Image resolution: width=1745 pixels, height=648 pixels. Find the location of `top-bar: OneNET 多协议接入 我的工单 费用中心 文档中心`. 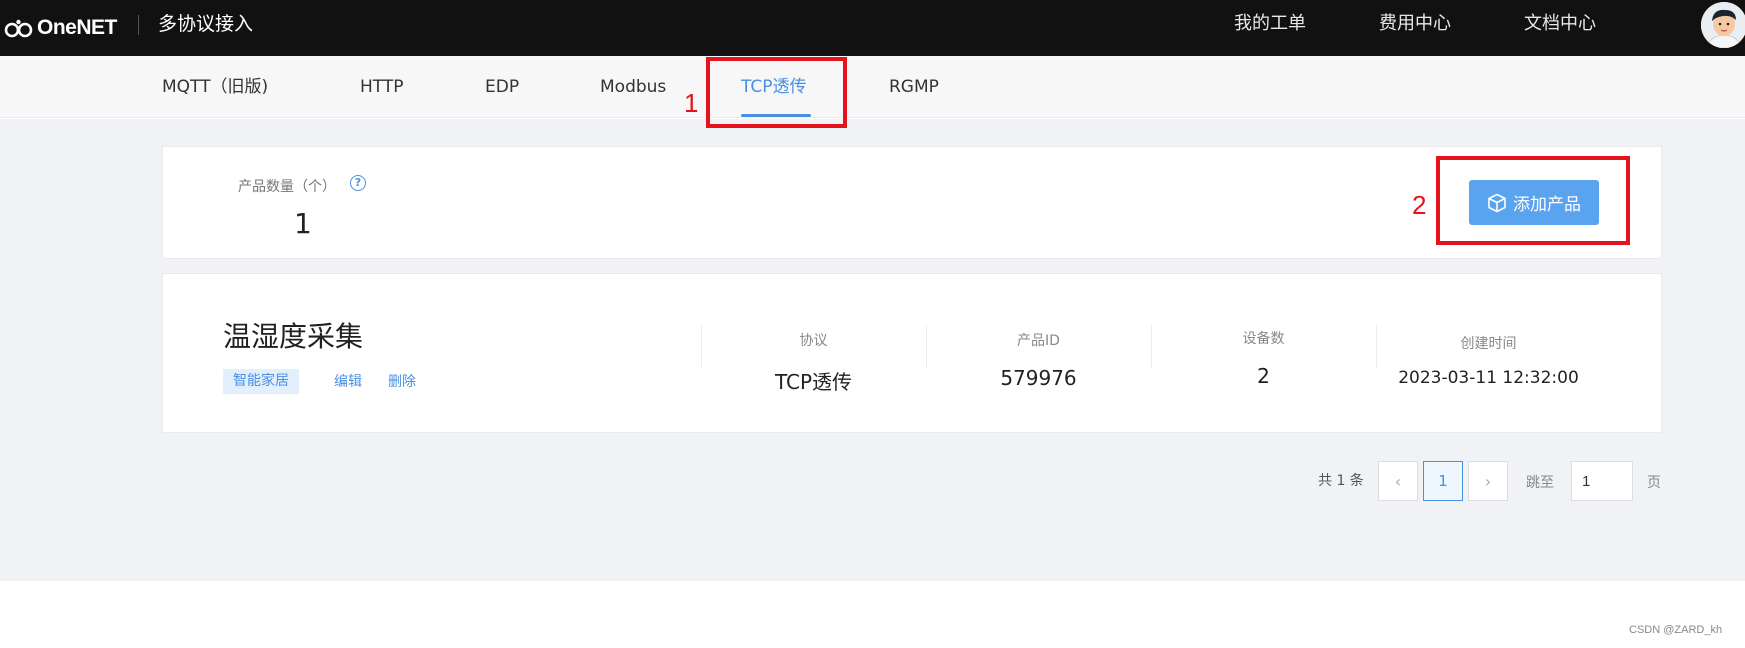

top-bar: OneNET 多协议接入 我的工单 费用中心 文档中心 is located at coordinates (872, 28).